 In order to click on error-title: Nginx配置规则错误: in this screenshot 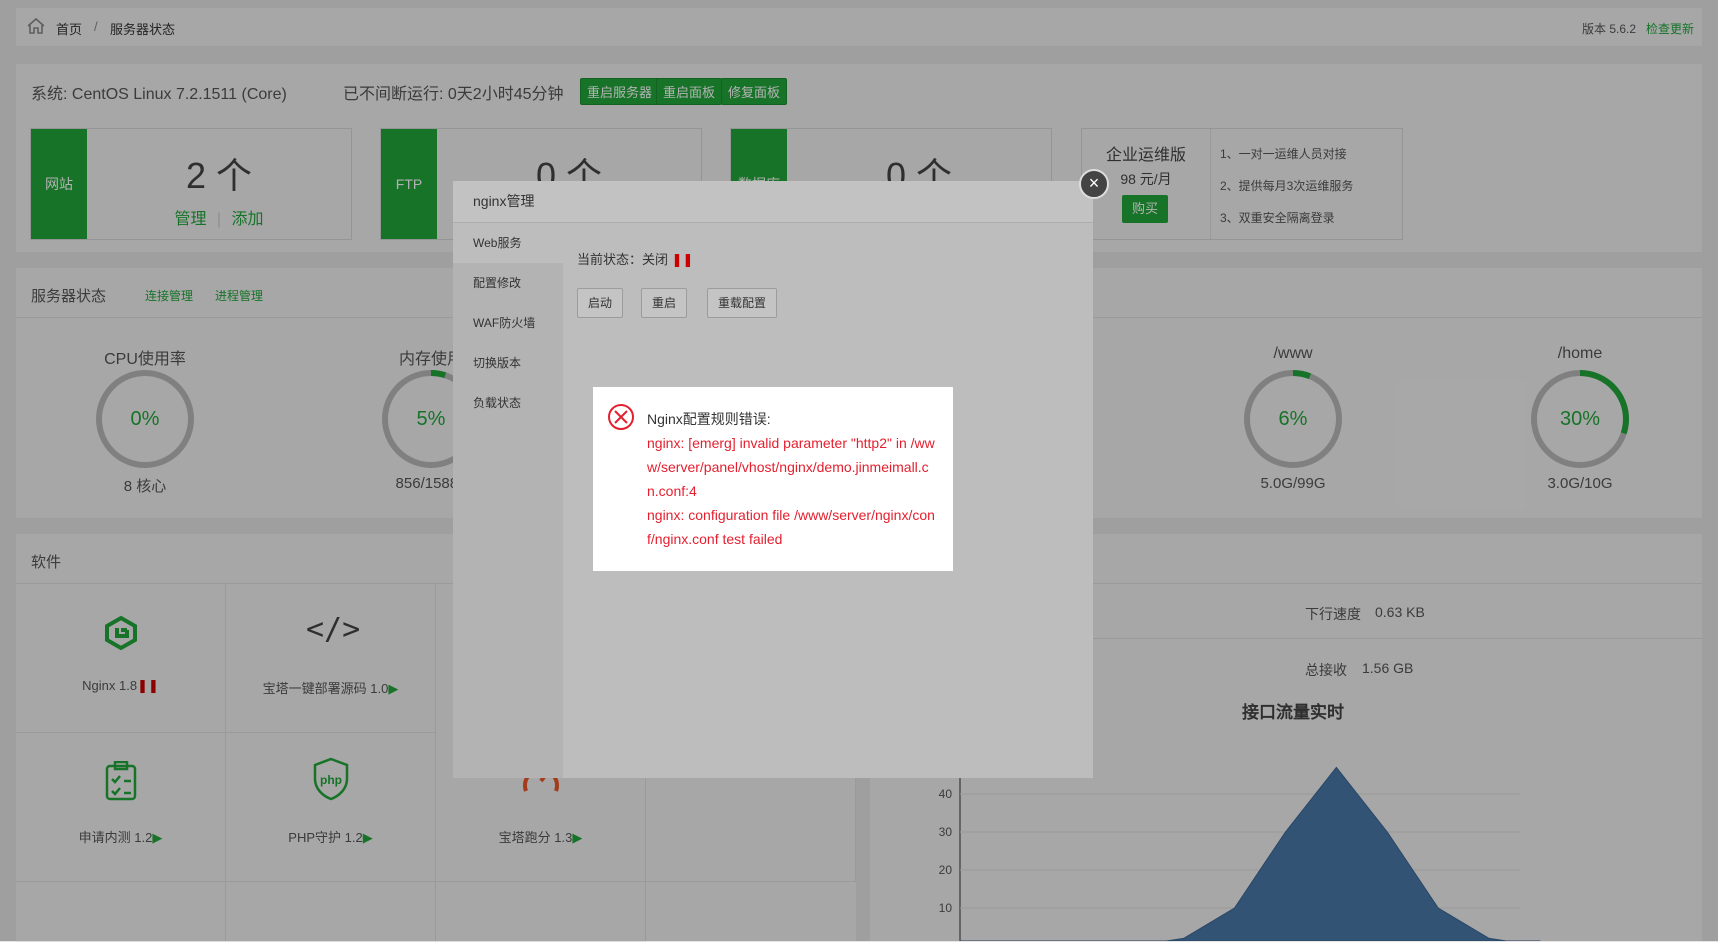, I will do `click(709, 419)`.